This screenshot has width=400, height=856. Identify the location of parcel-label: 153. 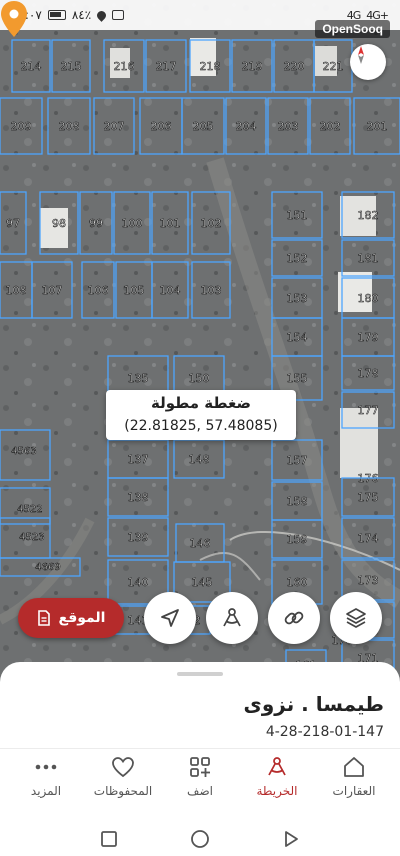
(297, 298).